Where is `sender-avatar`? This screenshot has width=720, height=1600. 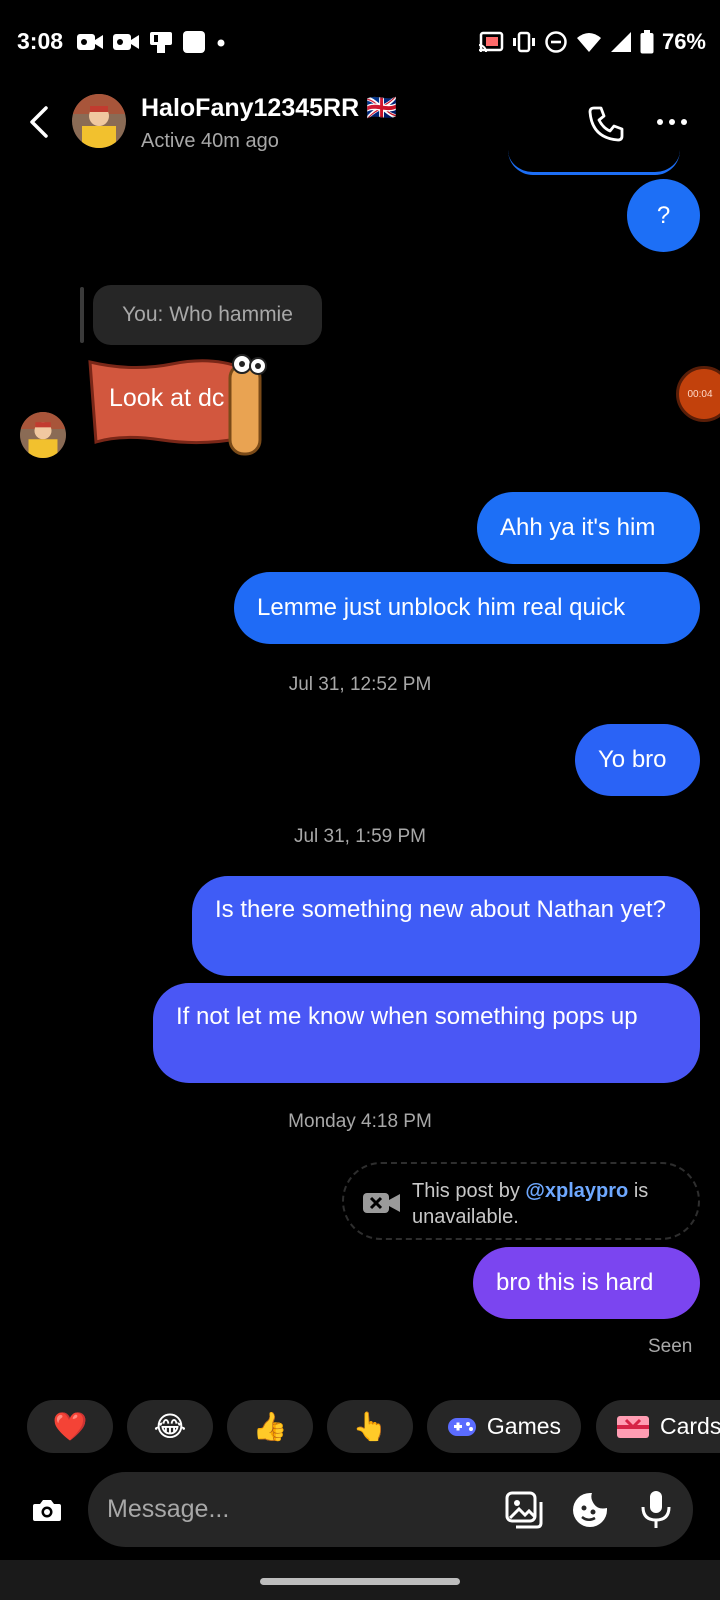 sender-avatar is located at coordinates (43, 435).